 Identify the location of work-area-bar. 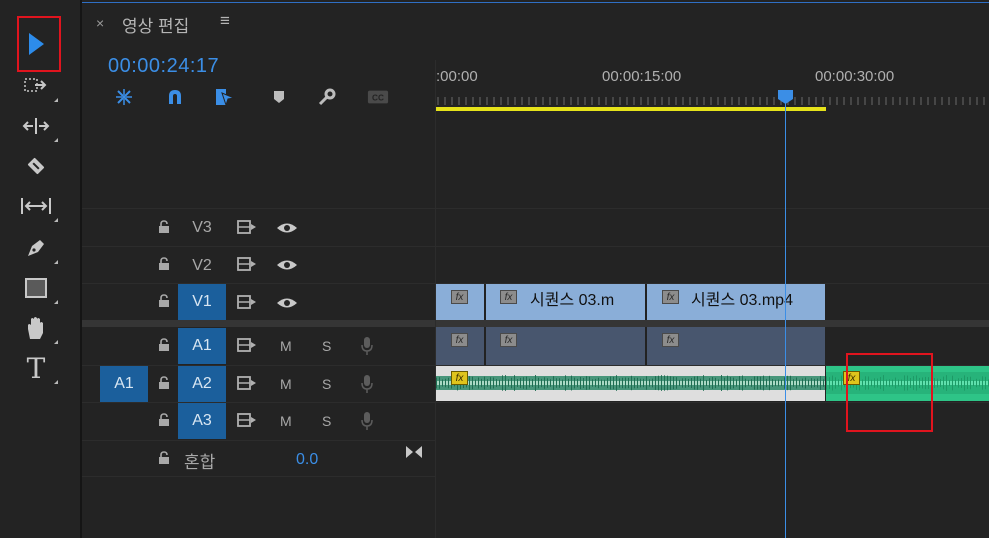
(631, 109).